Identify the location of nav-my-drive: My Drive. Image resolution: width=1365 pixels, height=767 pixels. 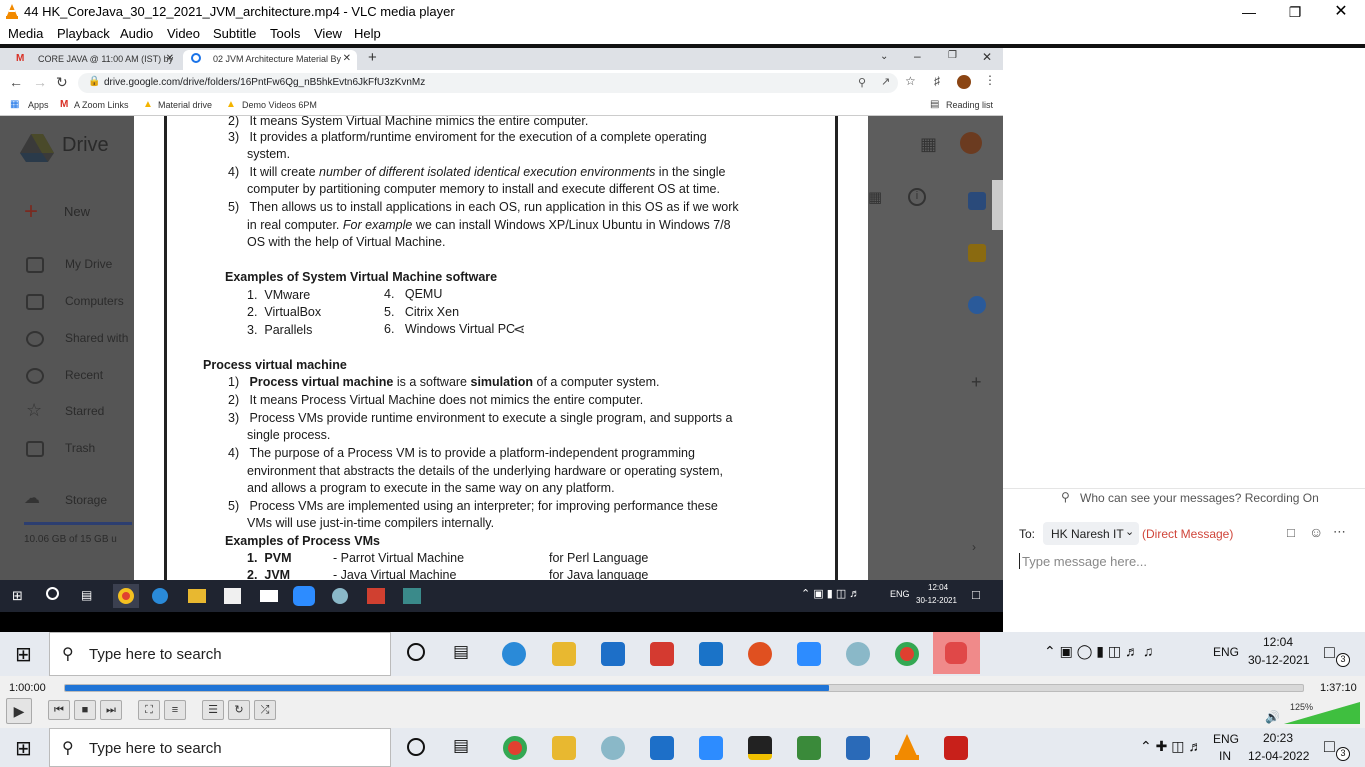
(88, 264).